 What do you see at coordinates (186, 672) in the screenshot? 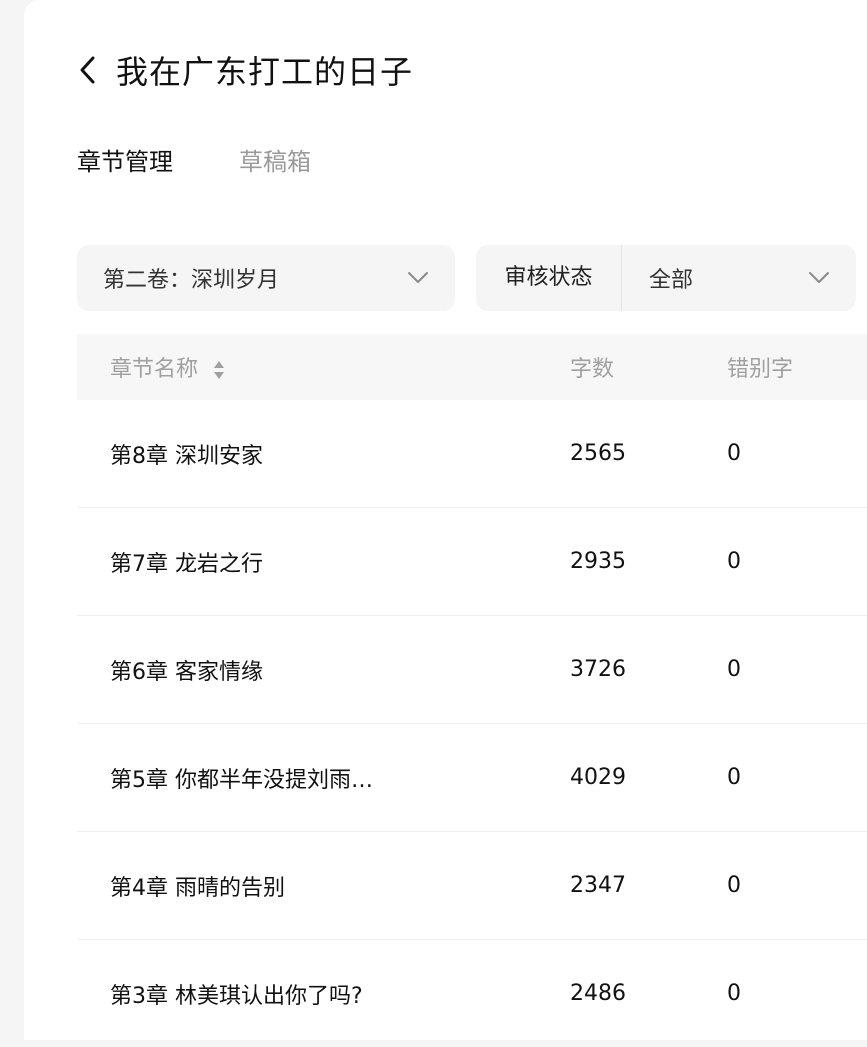
I see `chapter-name: 第6章 客家情缘` at bounding box center [186, 672].